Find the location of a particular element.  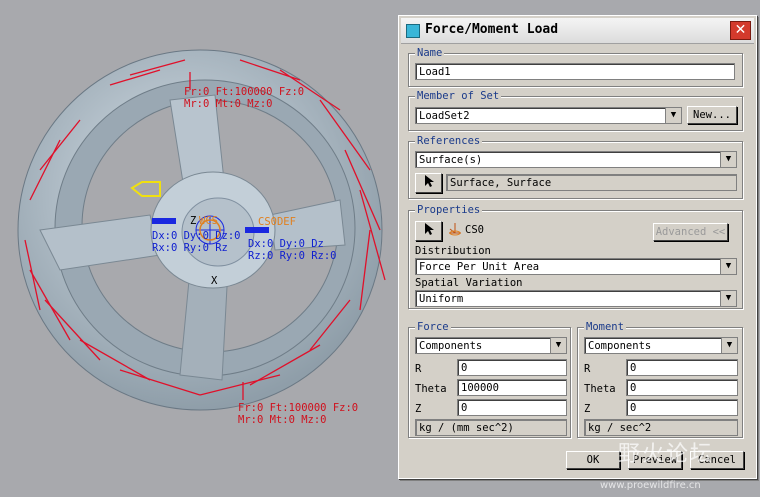

dialog-titlebar: Force/Moment Load ✕ is located at coordinates (577, 31).